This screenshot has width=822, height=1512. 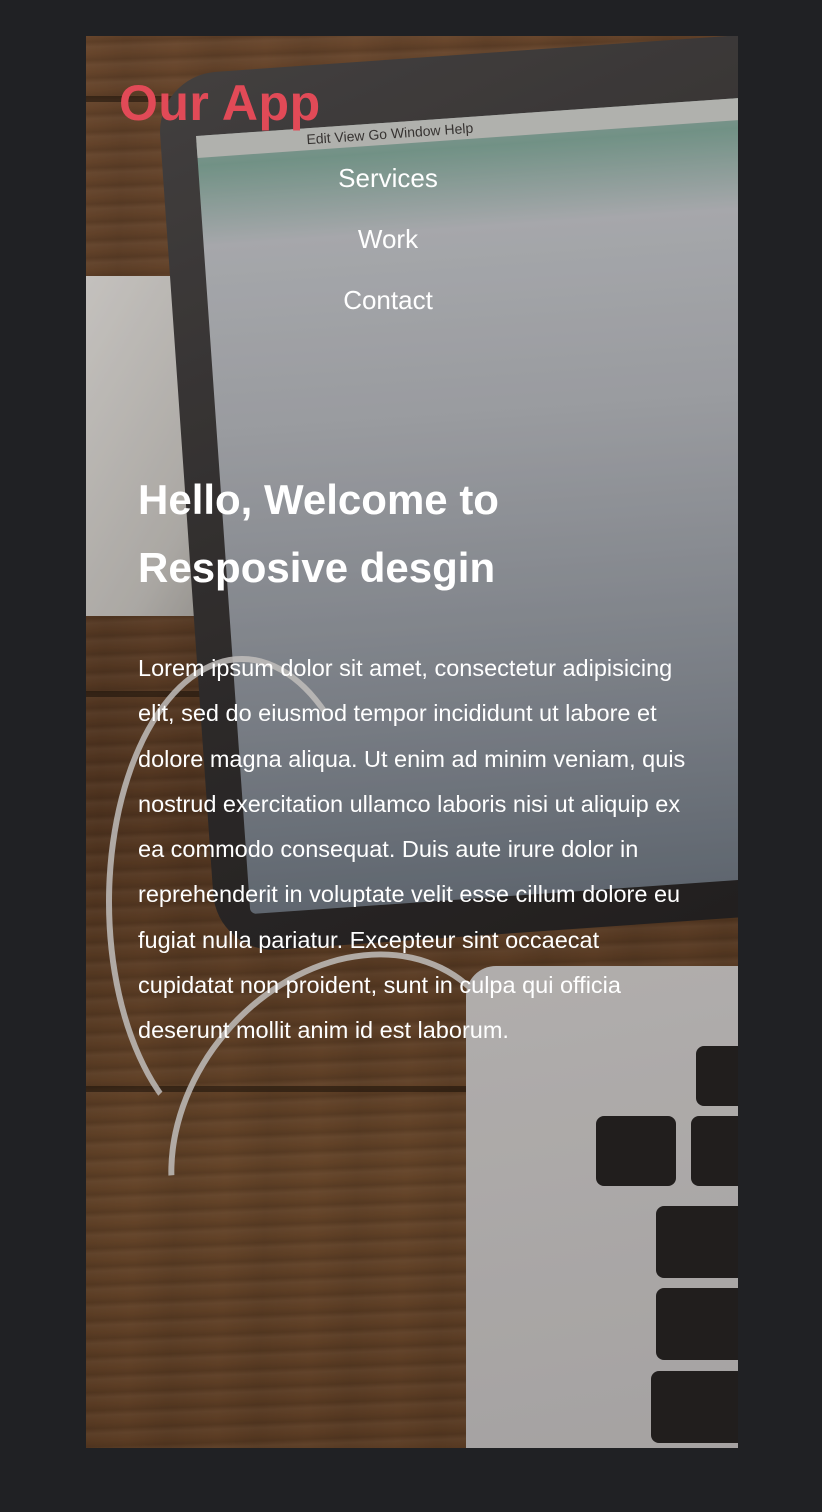 What do you see at coordinates (388, 178) in the screenshot?
I see `nav-link-services: Services` at bounding box center [388, 178].